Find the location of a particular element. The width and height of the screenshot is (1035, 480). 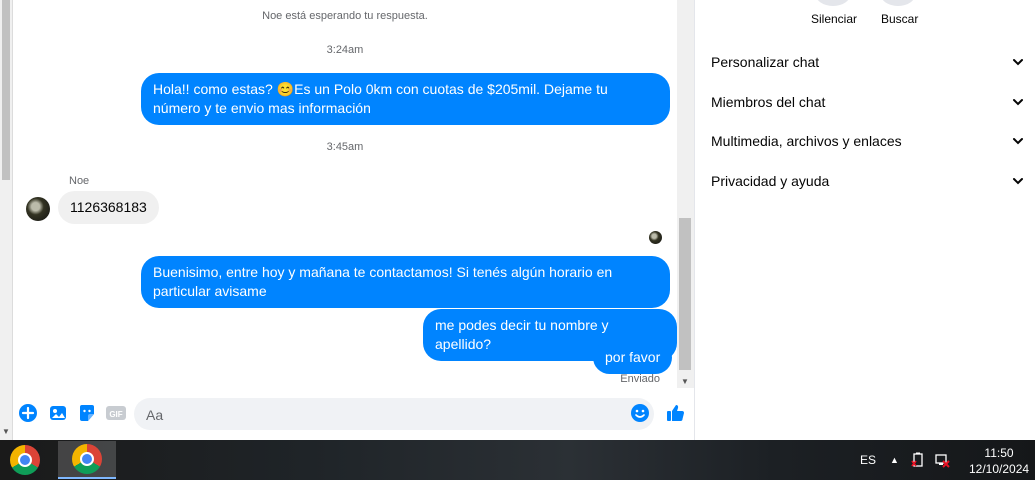

sent-status: Enviado is located at coordinates (640, 379).